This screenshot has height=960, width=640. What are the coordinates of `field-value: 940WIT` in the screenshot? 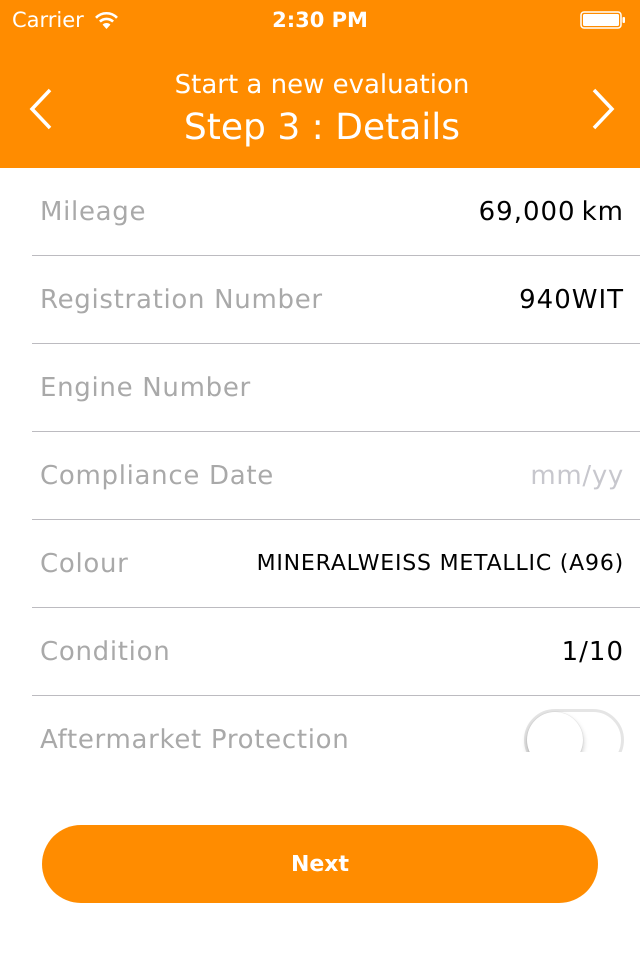 It's located at (571, 299).